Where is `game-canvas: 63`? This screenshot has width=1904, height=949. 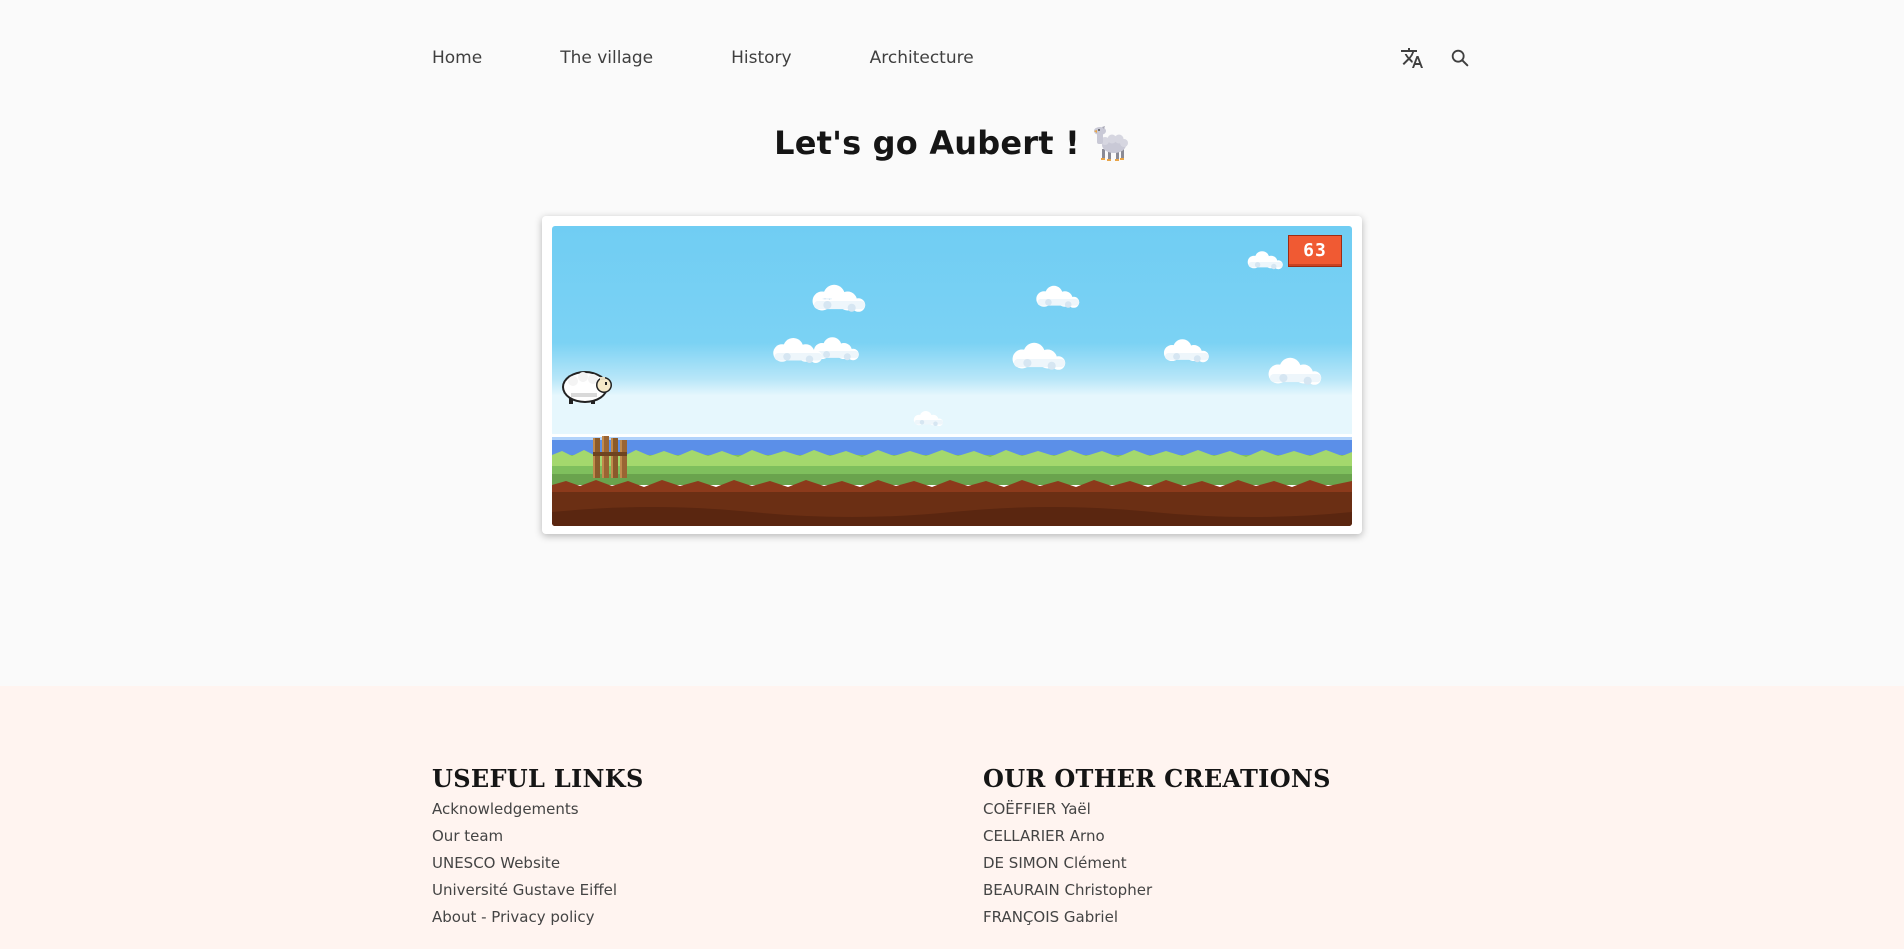 game-canvas: 63 is located at coordinates (952, 376).